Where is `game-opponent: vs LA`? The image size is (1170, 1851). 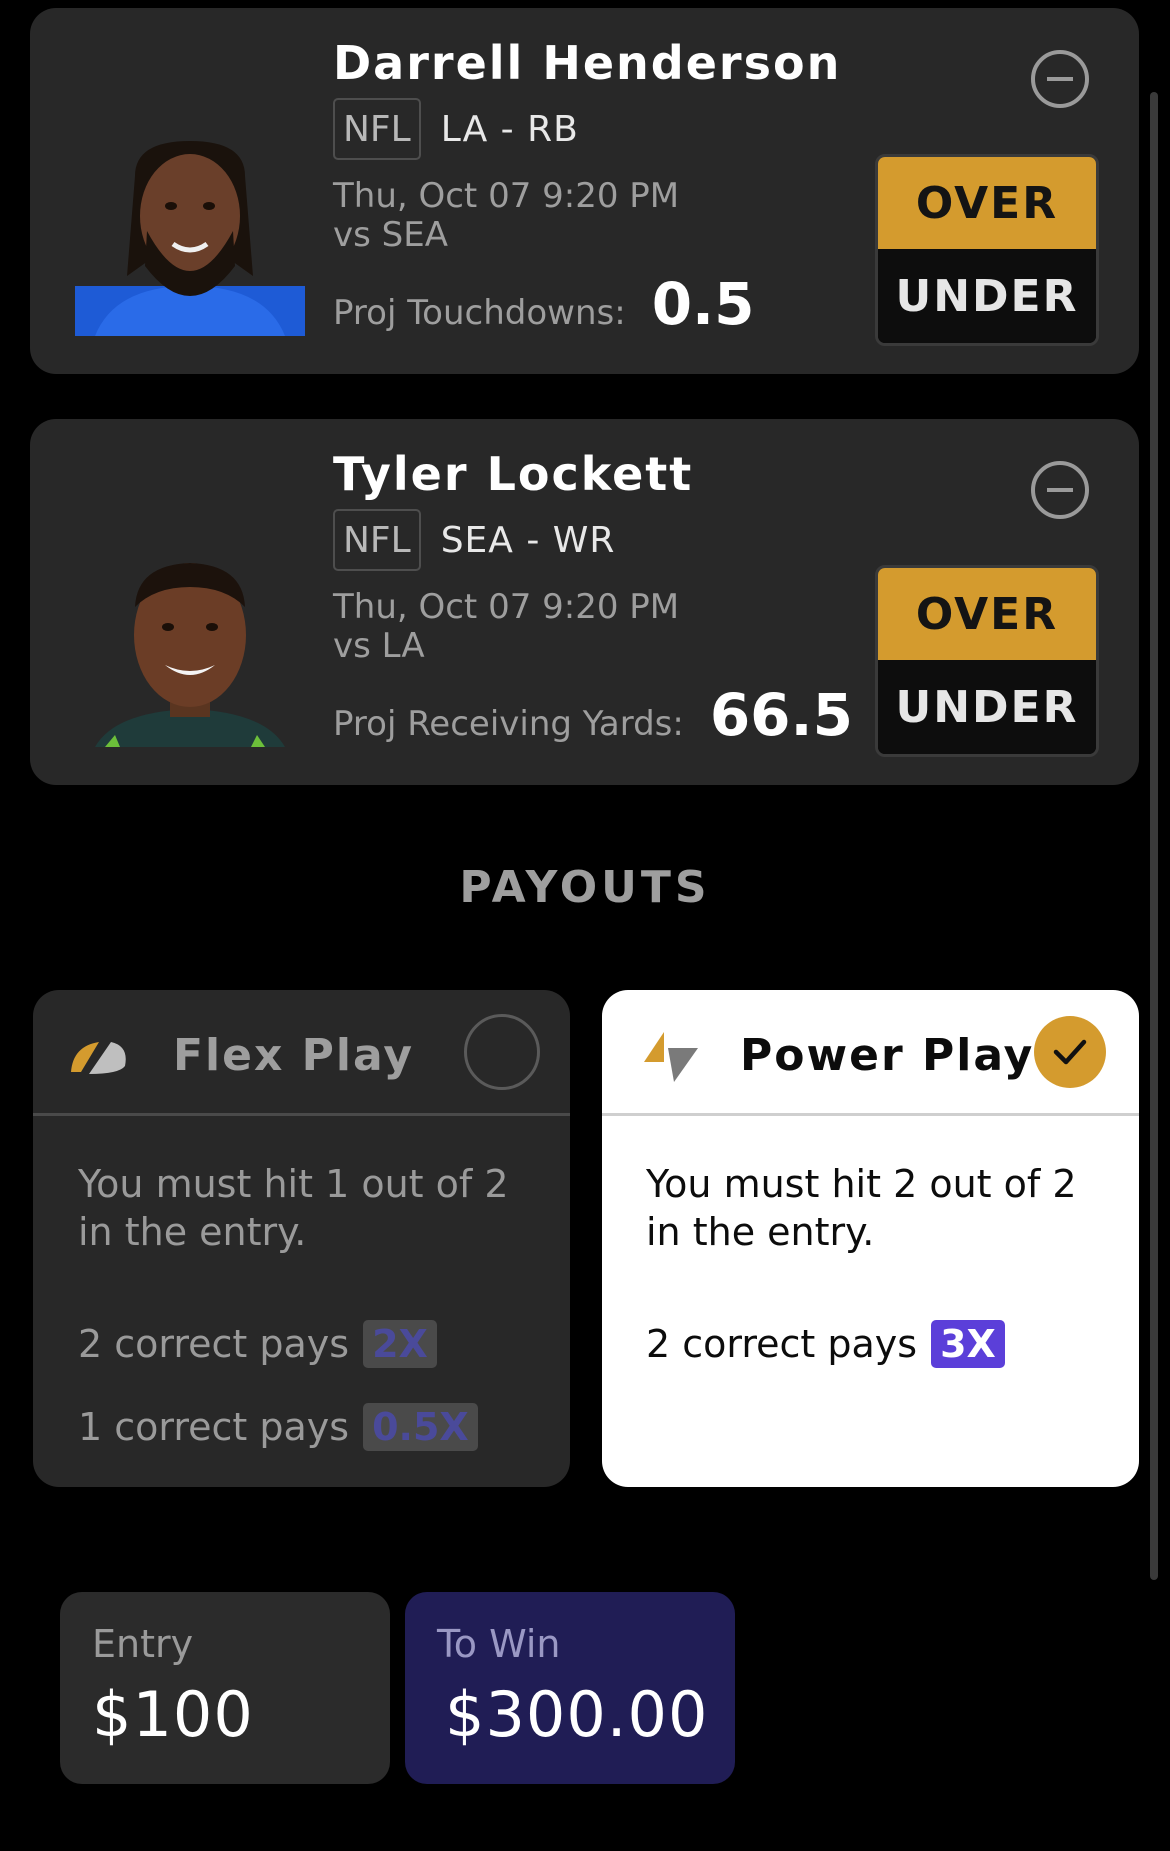 game-opponent: vs LA is located at coordinates (379, 646).